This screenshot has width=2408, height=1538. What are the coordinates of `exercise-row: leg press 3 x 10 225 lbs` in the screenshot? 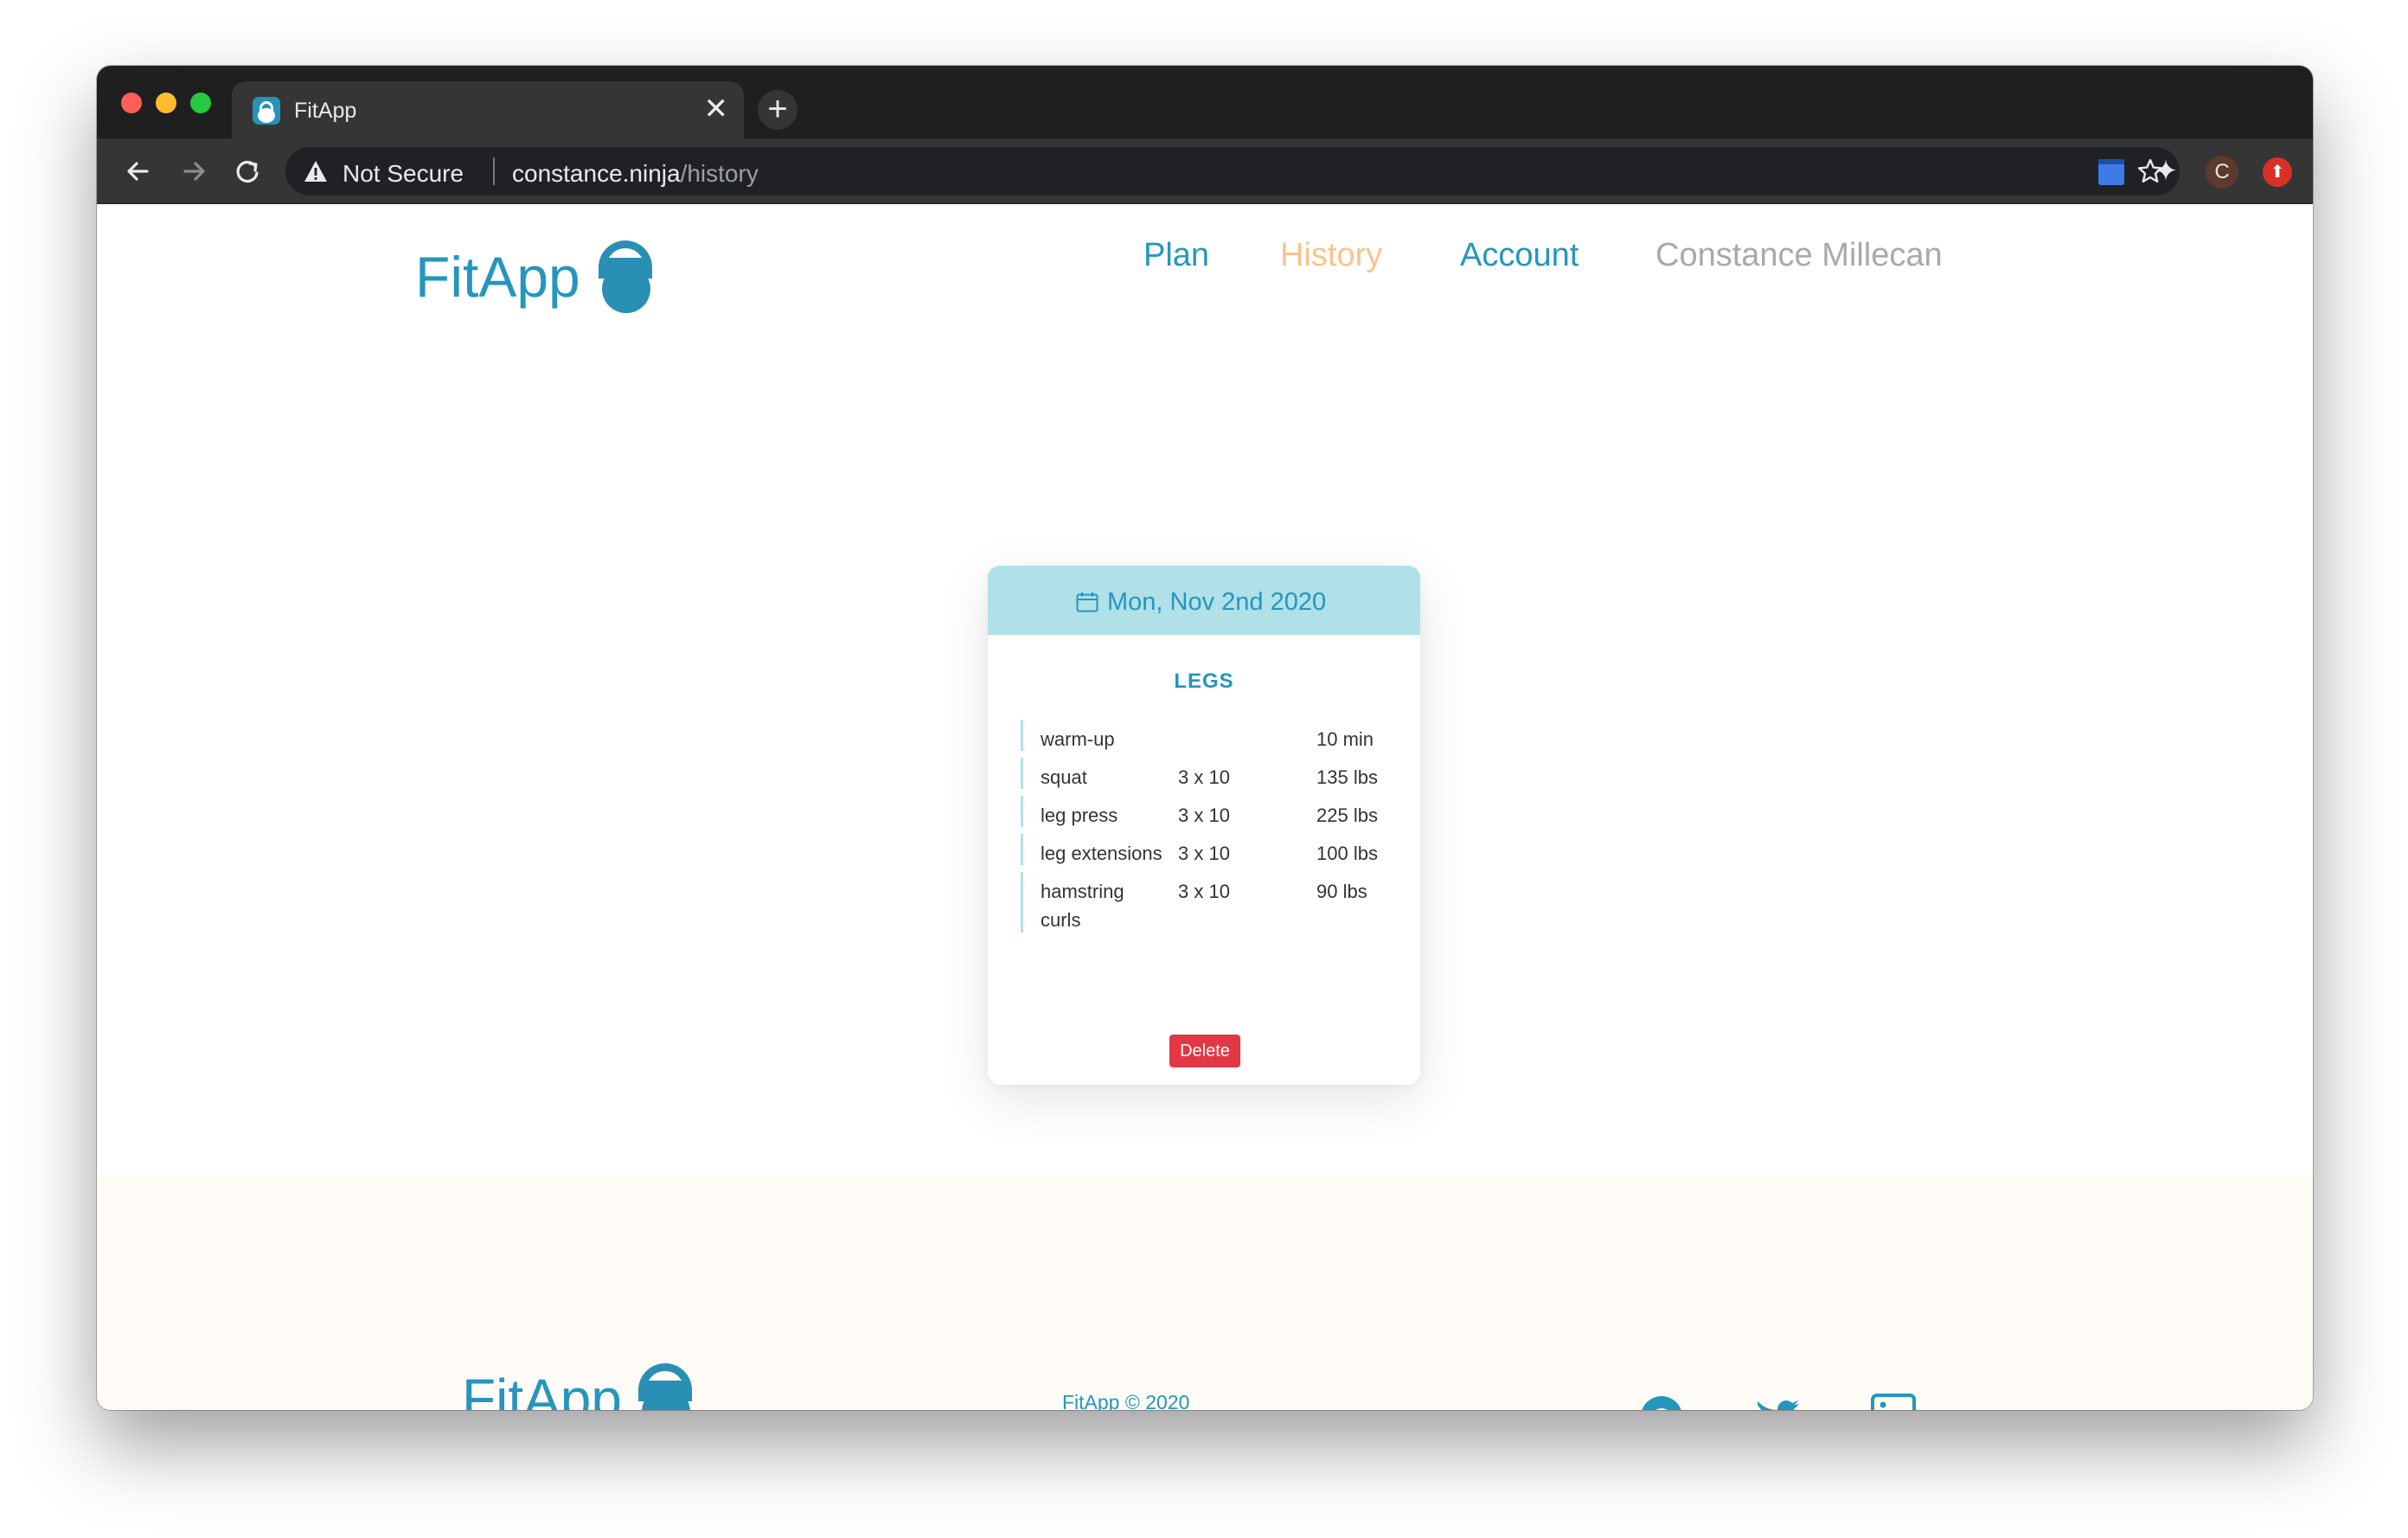 It's located at (1211, 811).